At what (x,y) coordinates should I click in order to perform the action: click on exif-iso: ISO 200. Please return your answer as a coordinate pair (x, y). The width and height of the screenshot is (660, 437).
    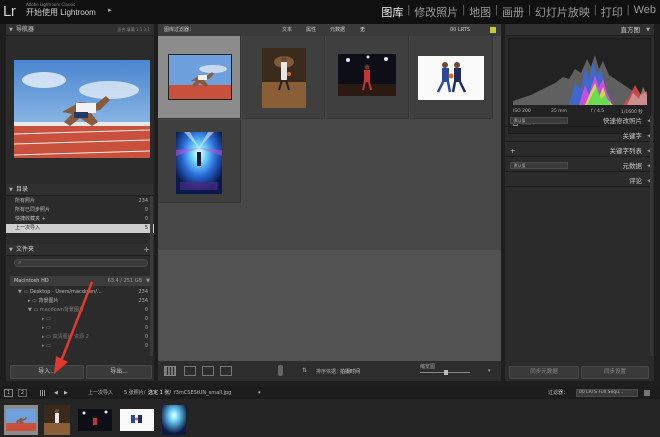
    Looking at the image, I should click on (522, 111).